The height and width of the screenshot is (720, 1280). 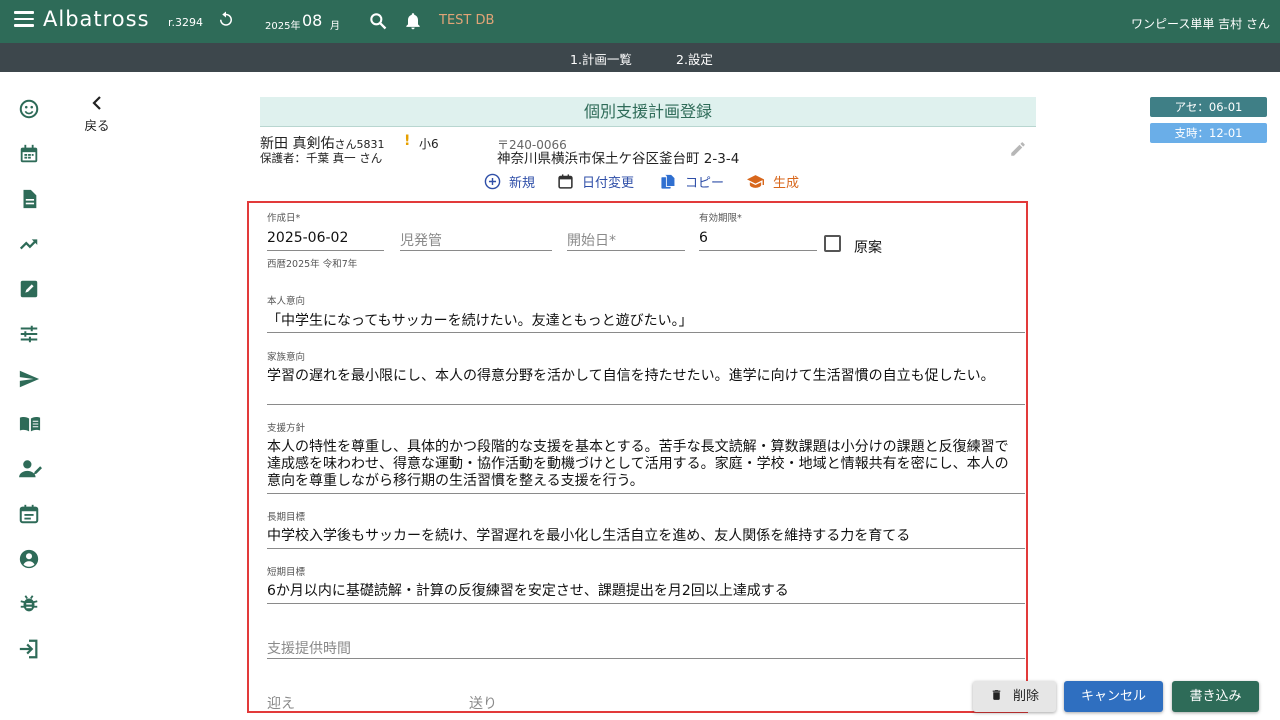 I want to click on start-date-underline, so click(x=626, y=250).